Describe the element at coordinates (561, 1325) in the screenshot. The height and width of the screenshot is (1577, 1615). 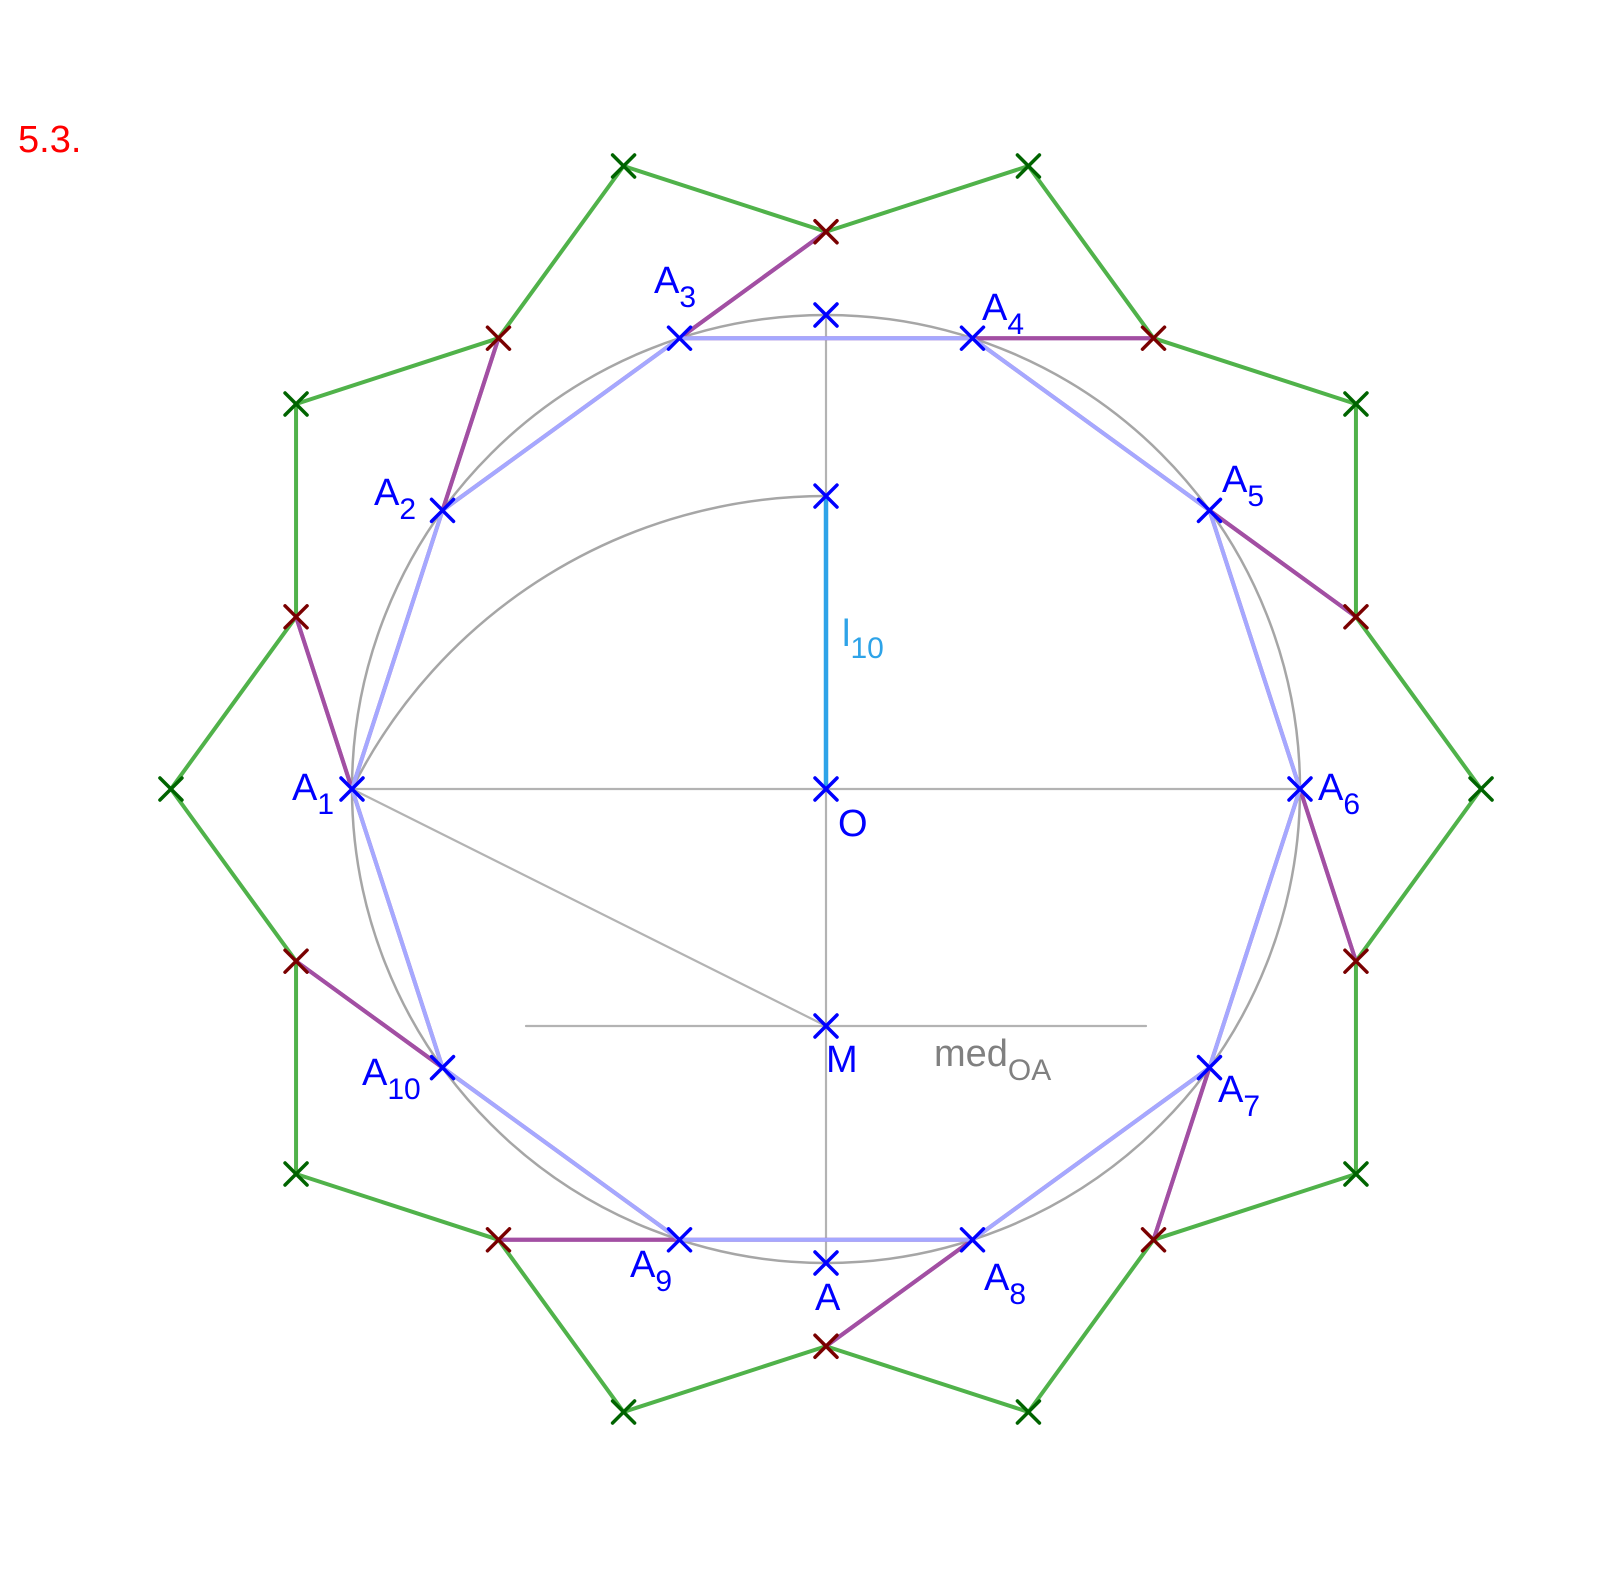
I see `outer-edge-8b` at that location.